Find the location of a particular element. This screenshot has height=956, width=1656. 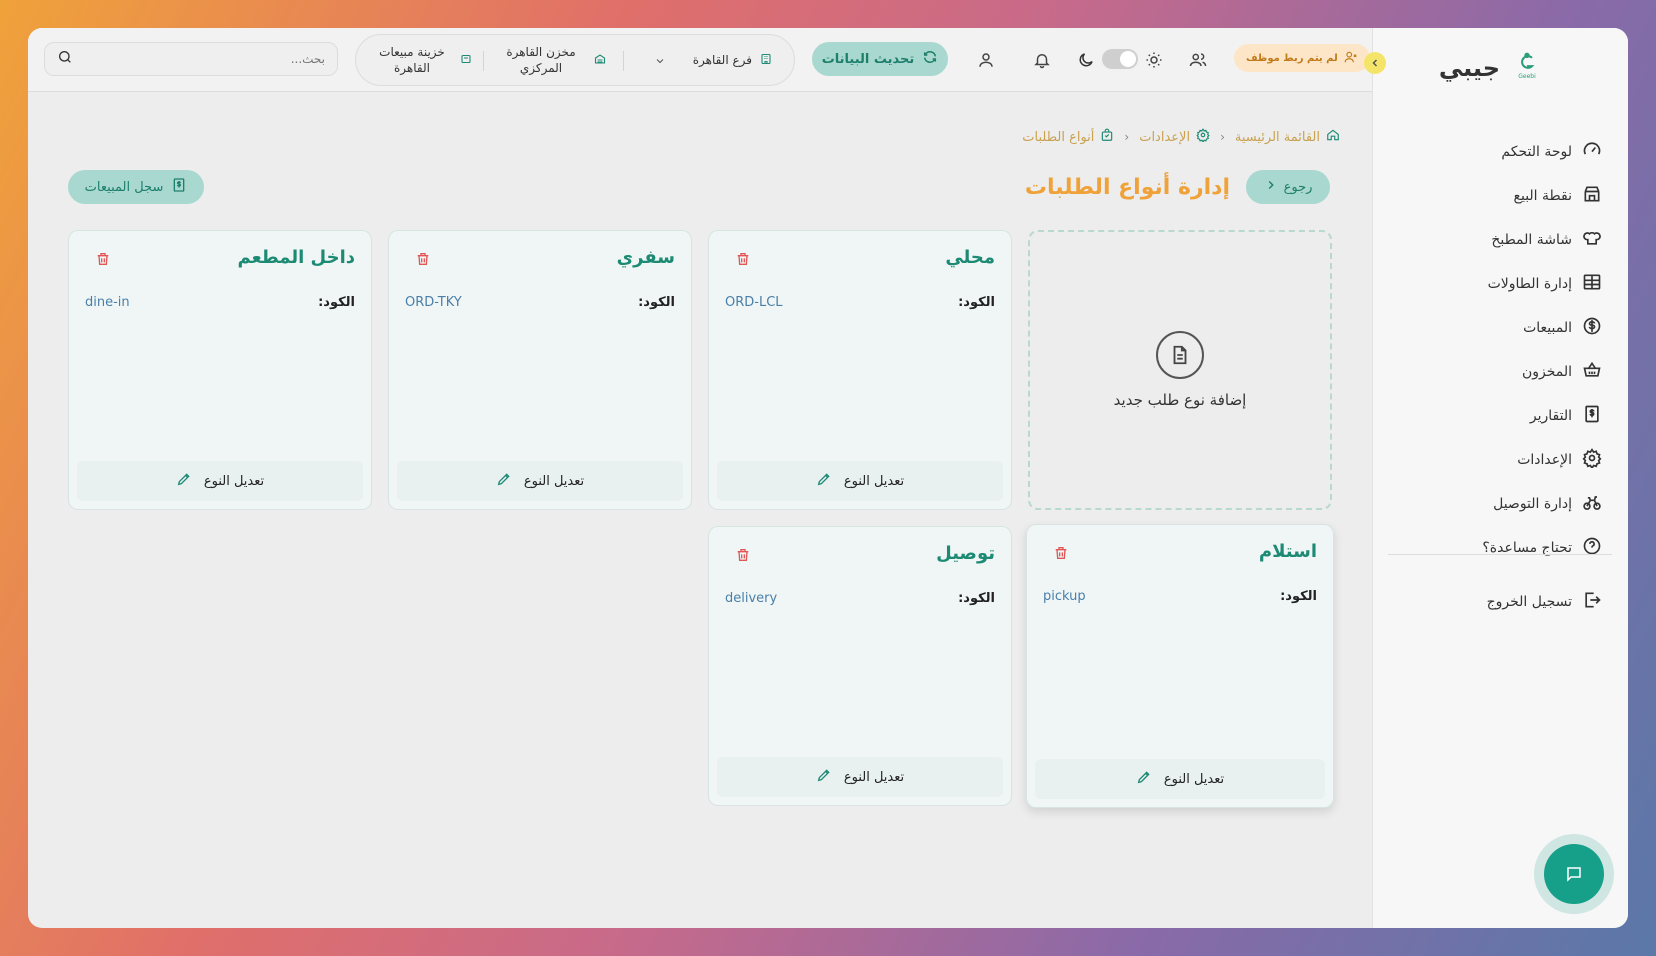

search-box is located at coordinates (191, 59).